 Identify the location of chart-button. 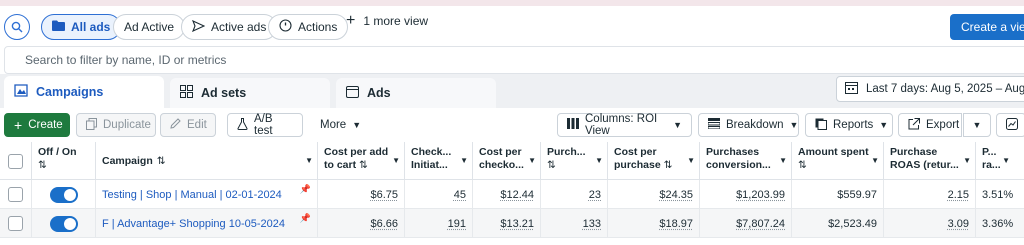
(1010, 125).